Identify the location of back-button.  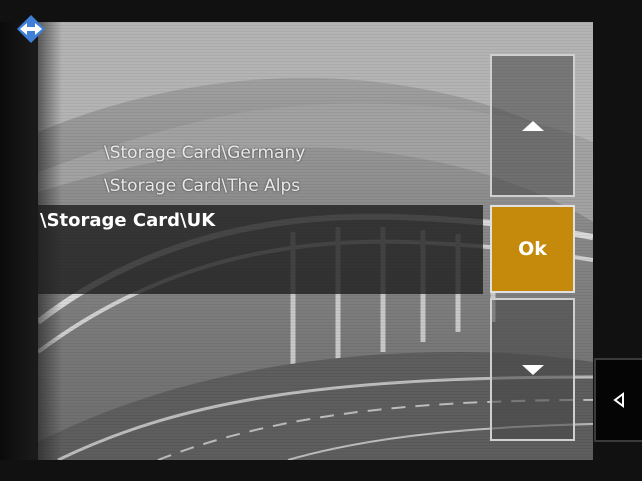
(618, 400).